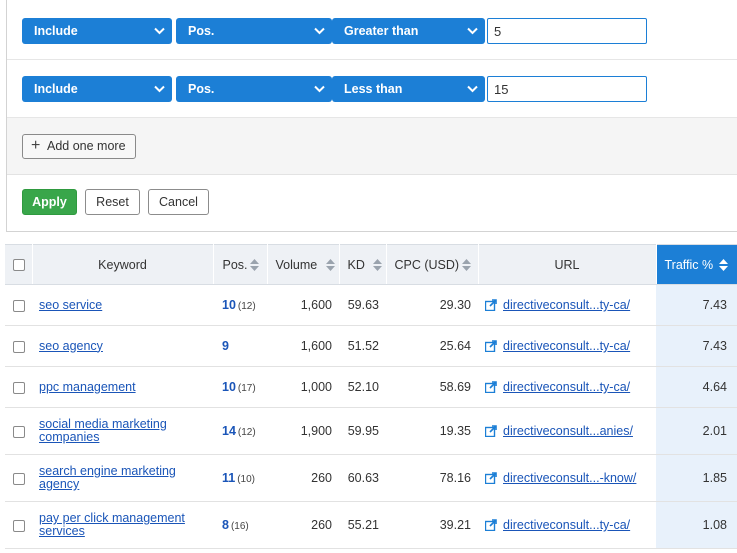  What do you see at coordinates (178, 202) in the screenshot?
I see `cancel-button: Cancel` at bounding box center [178, 202].